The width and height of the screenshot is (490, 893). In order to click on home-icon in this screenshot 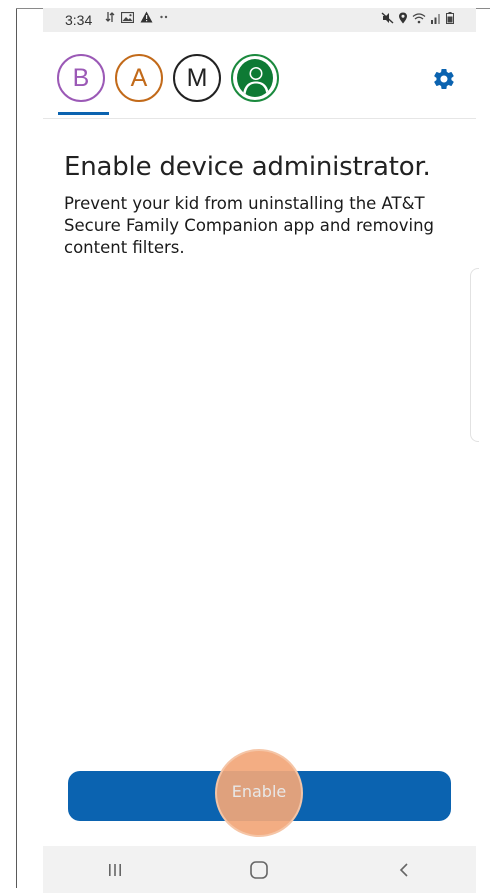, I will do `click(259, 869)`.